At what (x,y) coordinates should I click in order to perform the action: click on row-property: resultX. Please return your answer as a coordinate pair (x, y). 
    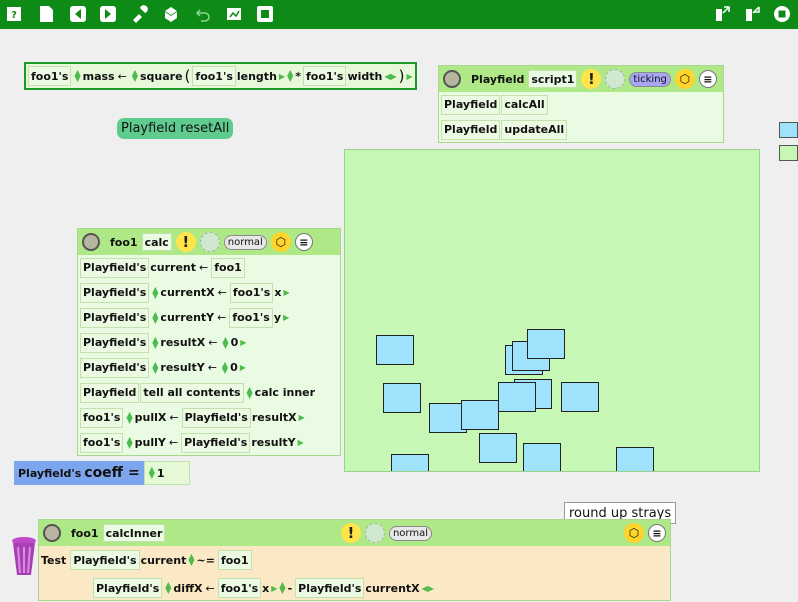
    Looking at the image, I should click on (182, 342).